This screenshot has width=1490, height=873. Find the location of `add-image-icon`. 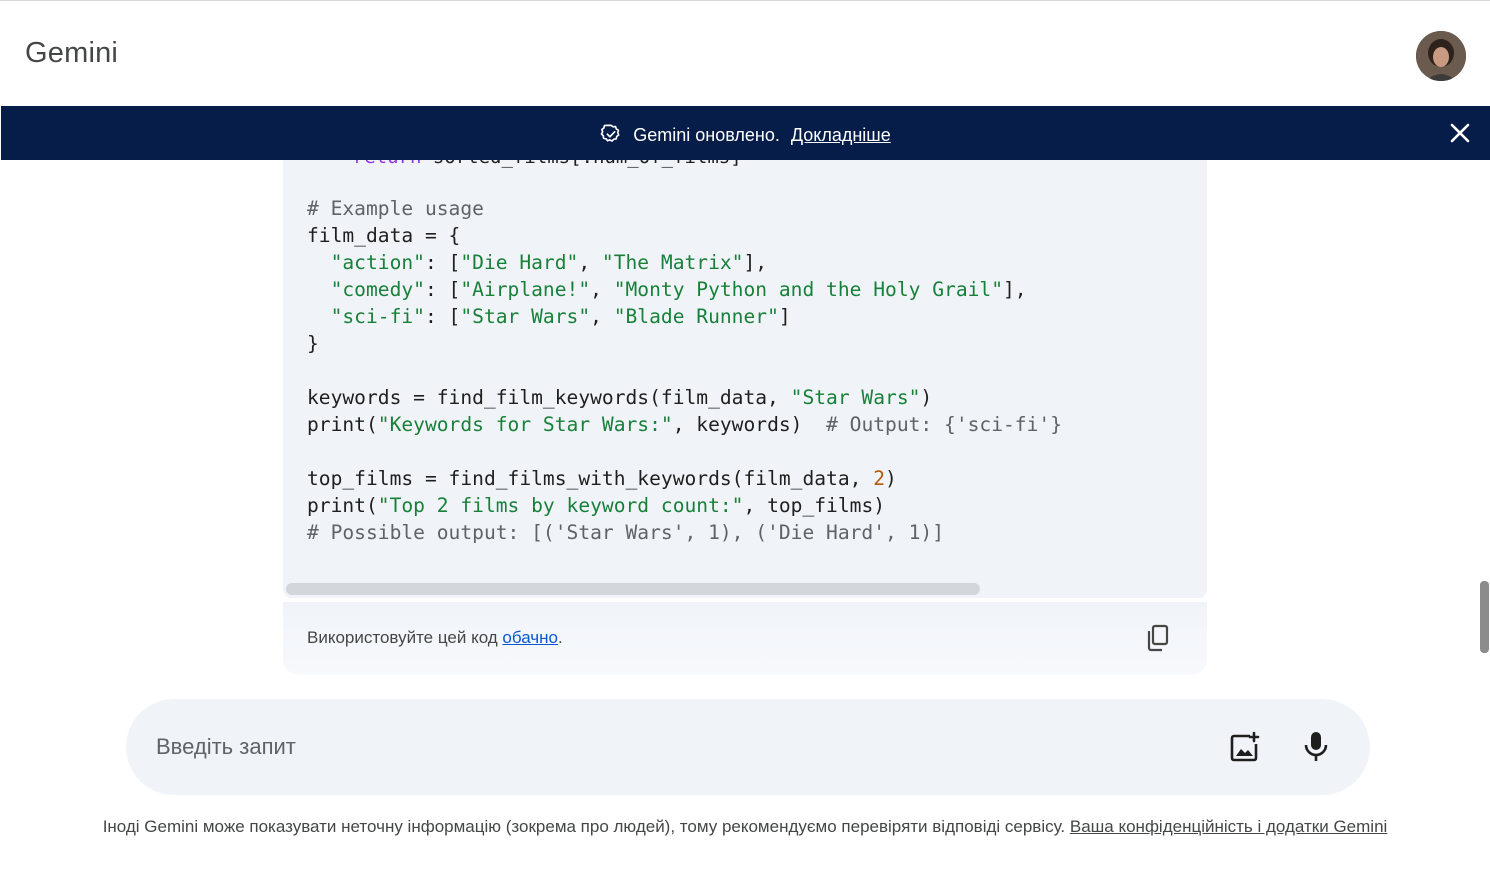

add-image-icon is located at coordinates (1245, 746).